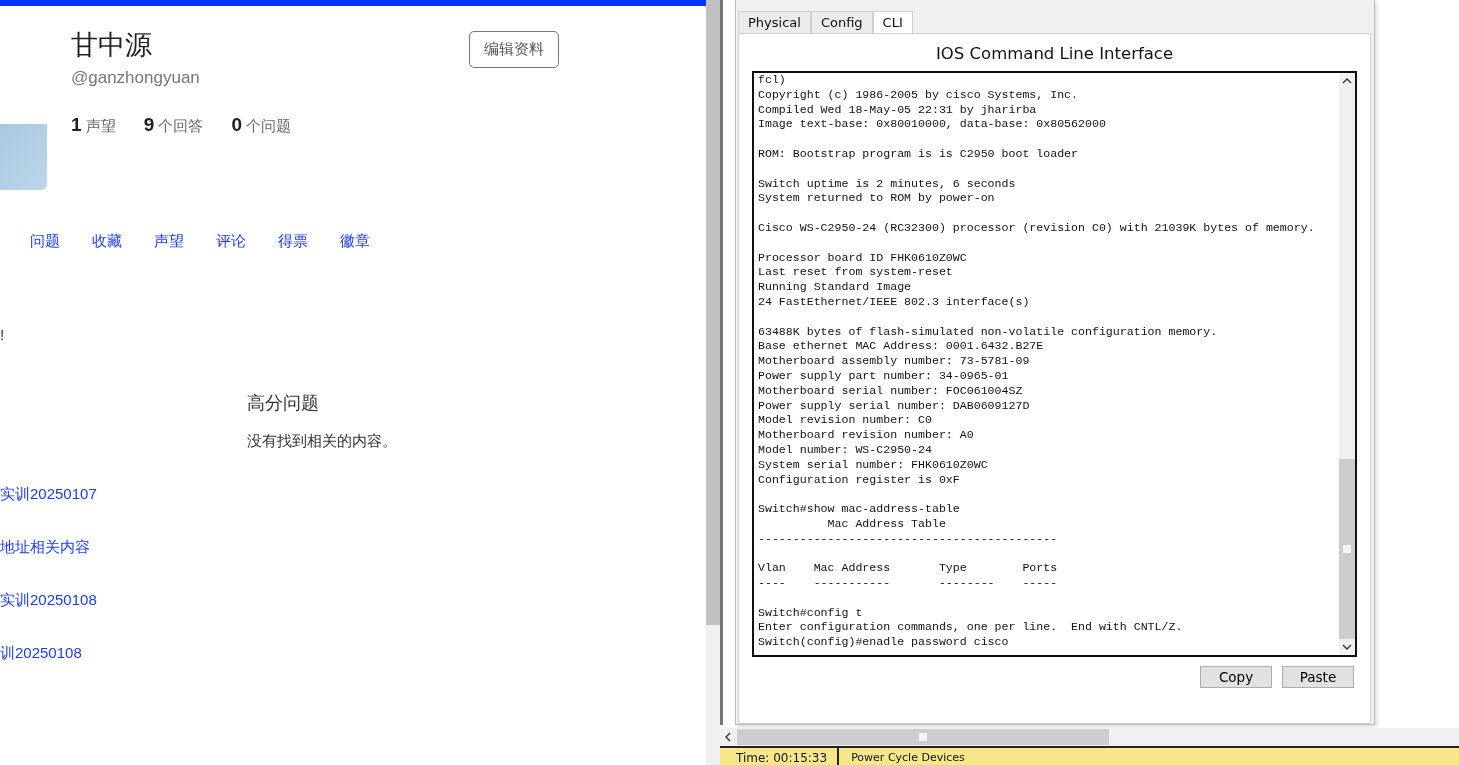 The image size is (1459, 765). What do you see at coordinates (772, 80) in the screenshot?
I see `terminal-line: fcl)` at bounding box center [772, 80].